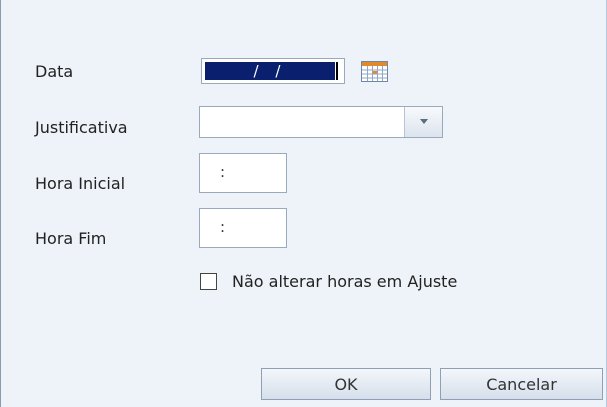  I want to click on date-value: / /, so click(270, 71).